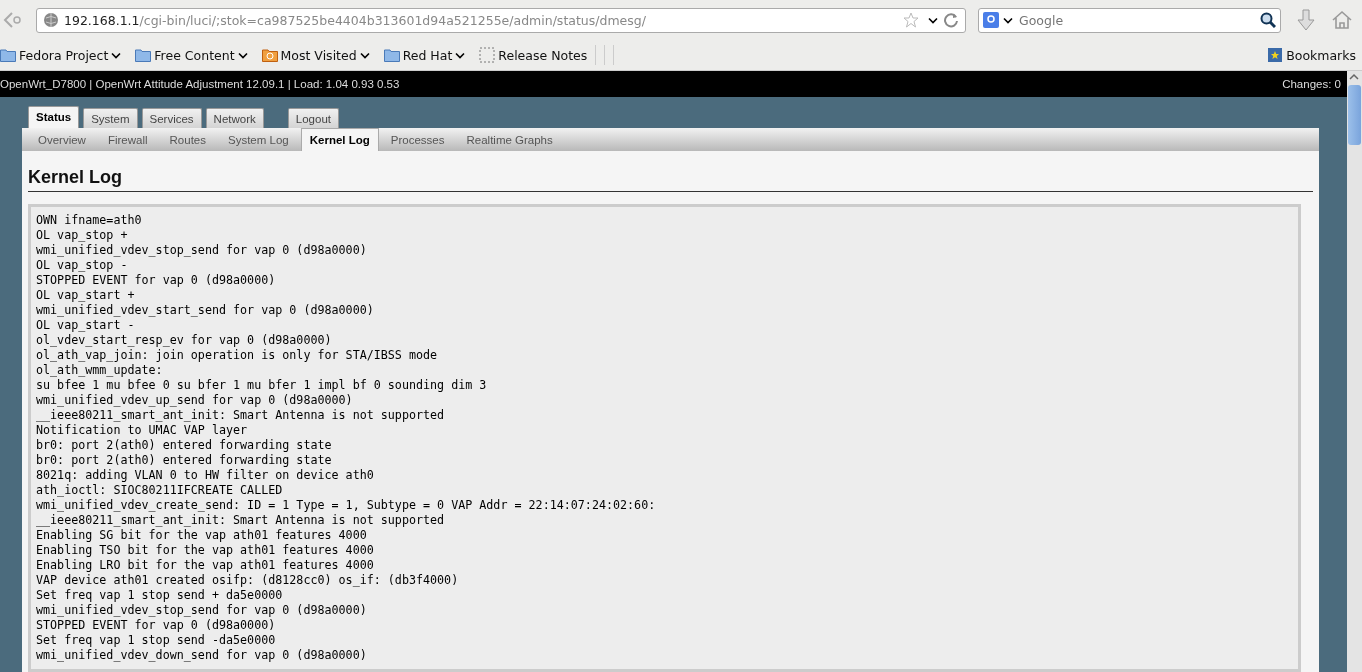 Image resolution: width=1362 pixels, height=672 pixels. What do you see at coordinates (1311, 84) in the screenshot?
I see `changes-count: Changes: 0` at bounding box center [1311, 84].